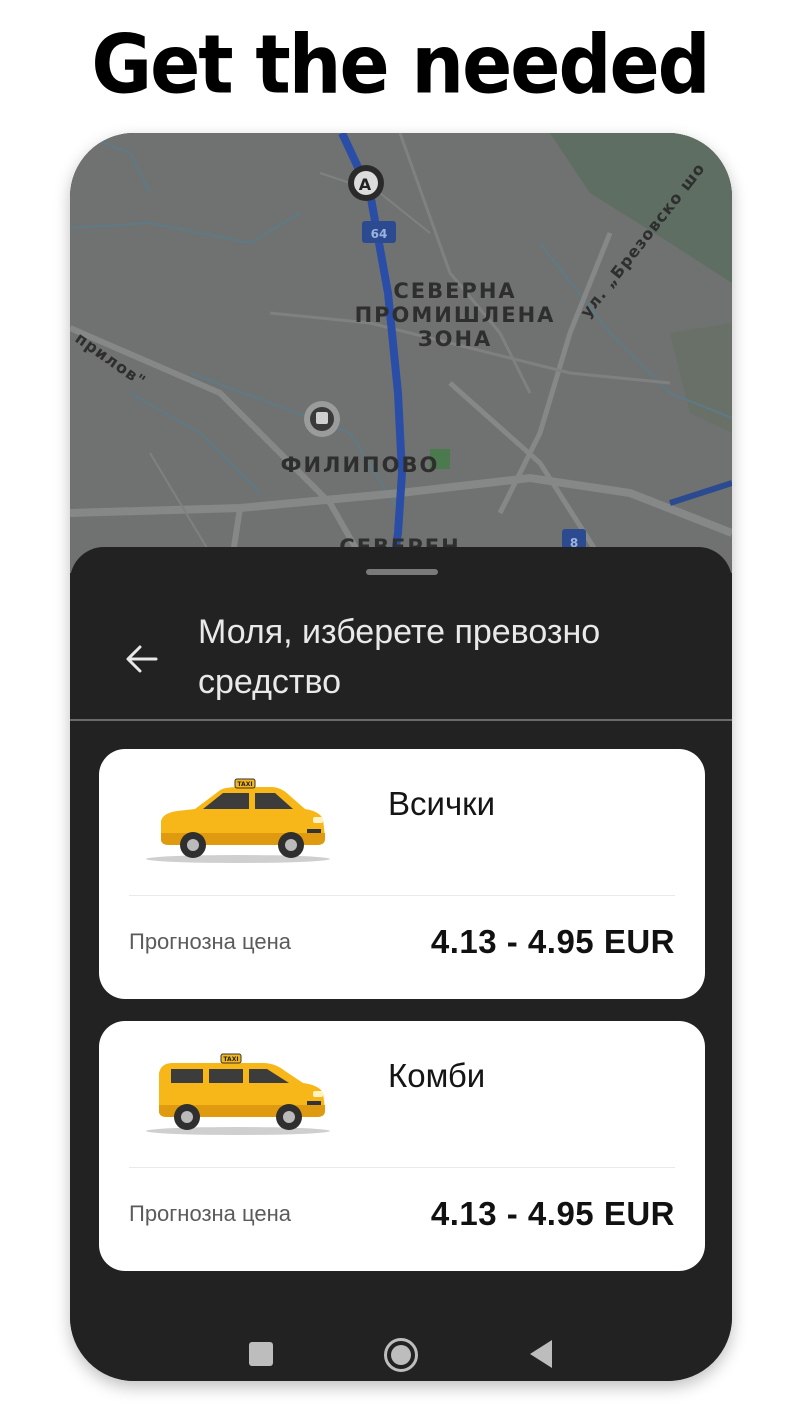 This screenshot has width=800, height=1422. What do you see at coordinates (437, 1075) in the screenshot?
I see `vehicle-name: Комби` at bounding box center [437, 1075].